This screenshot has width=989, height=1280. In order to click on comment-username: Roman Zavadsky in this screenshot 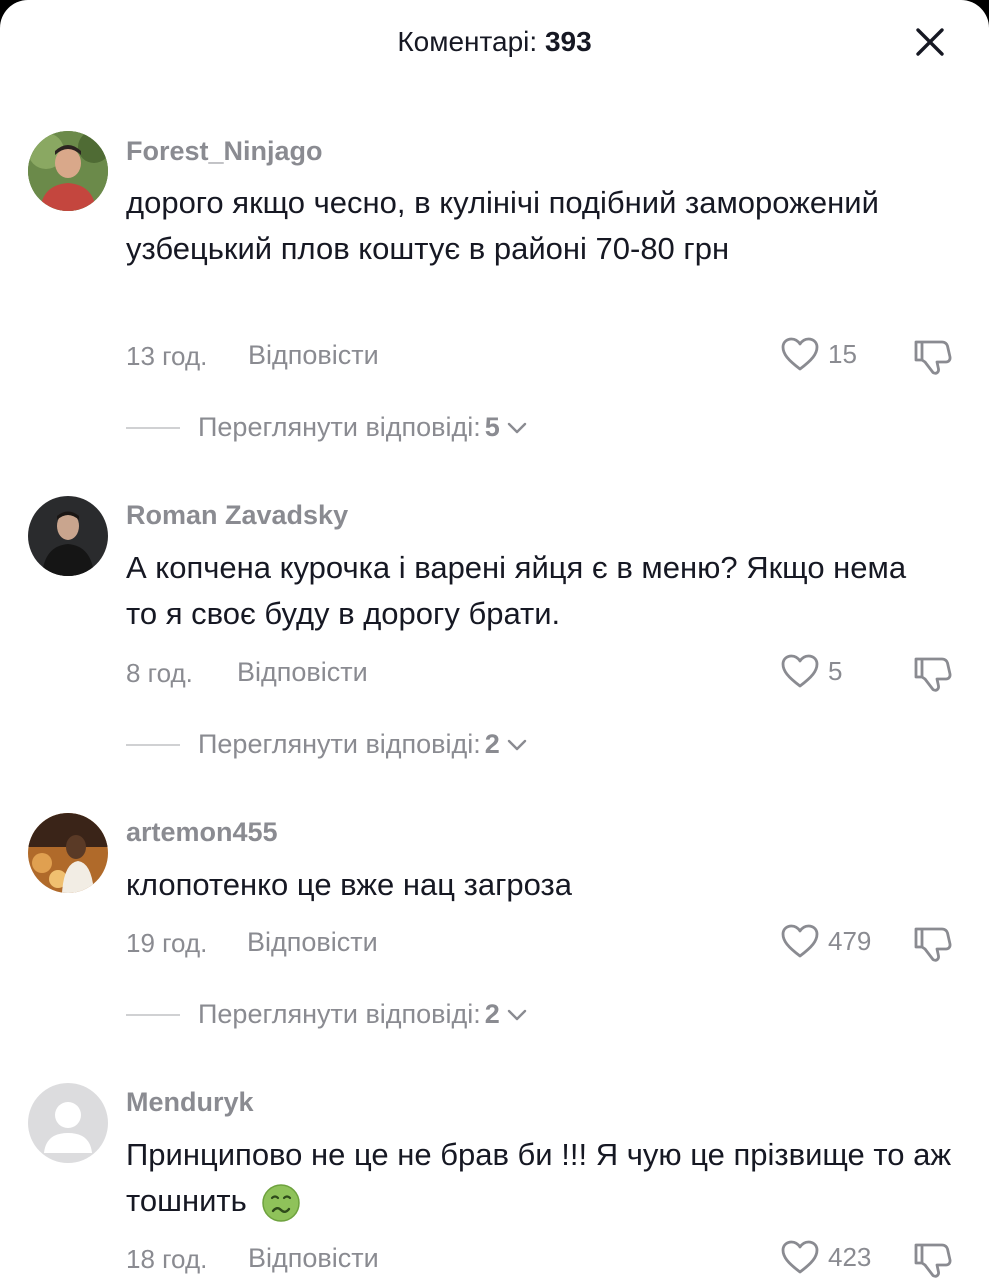, I will do `click(237, 515)`.